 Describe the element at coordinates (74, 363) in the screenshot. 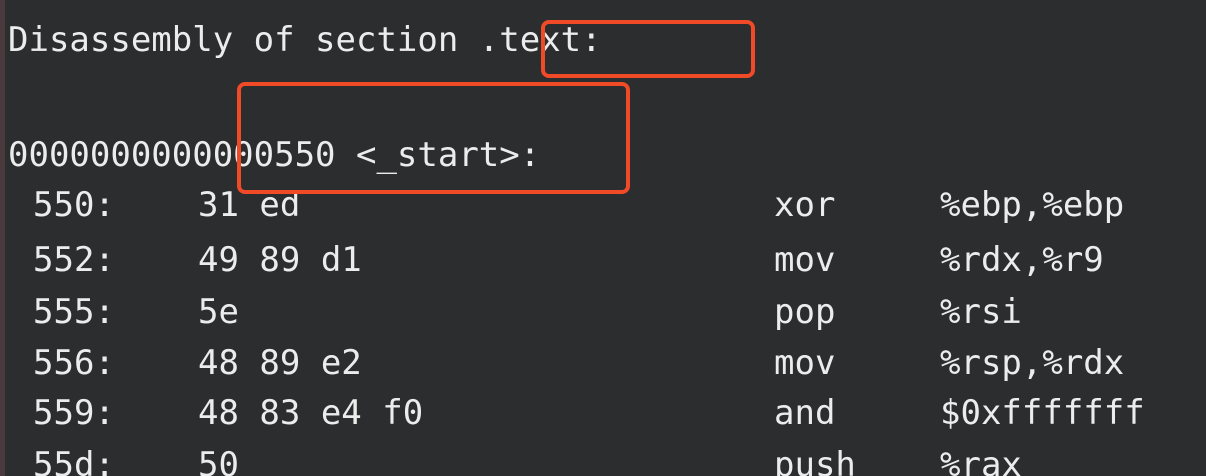

I see `instruction-address: 556:` at that location.